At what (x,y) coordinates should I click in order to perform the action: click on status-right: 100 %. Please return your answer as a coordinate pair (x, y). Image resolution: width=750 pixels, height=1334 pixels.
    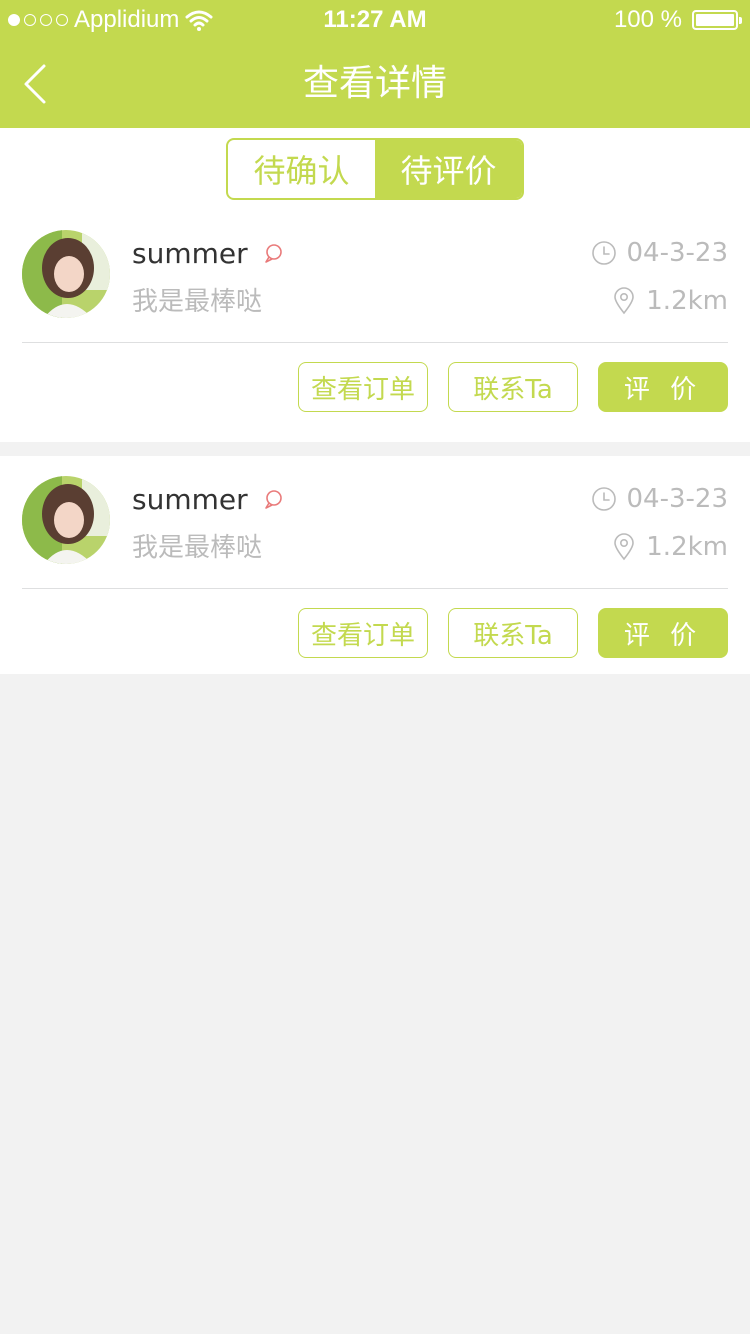
    Looking at the image, I should click on (677, 20).